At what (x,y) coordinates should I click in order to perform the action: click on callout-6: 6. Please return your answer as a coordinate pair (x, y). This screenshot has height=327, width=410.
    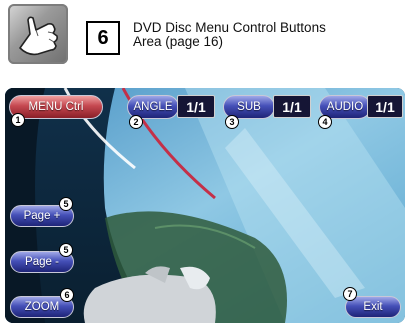
    Looking at the image, I should click on (67, 295).